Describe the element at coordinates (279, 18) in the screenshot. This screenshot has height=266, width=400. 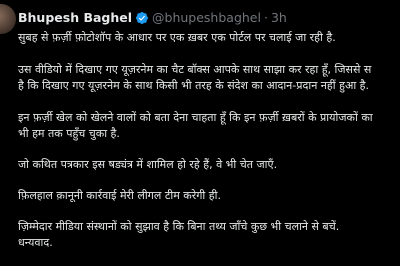
I see `tweet-timestamp: 3h` at that location.